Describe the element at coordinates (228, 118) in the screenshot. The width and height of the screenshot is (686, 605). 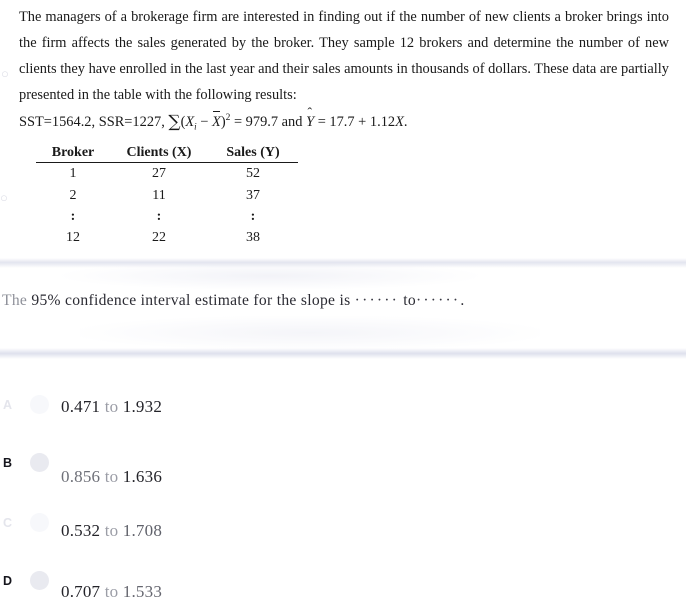
I see `sum-exponent-two: 2` at that location.